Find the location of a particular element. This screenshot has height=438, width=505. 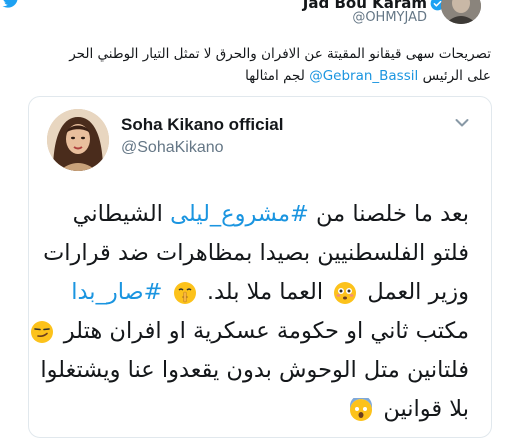

hashtag-link: #مشروع_ليلى is located at coordinates (239, 214).